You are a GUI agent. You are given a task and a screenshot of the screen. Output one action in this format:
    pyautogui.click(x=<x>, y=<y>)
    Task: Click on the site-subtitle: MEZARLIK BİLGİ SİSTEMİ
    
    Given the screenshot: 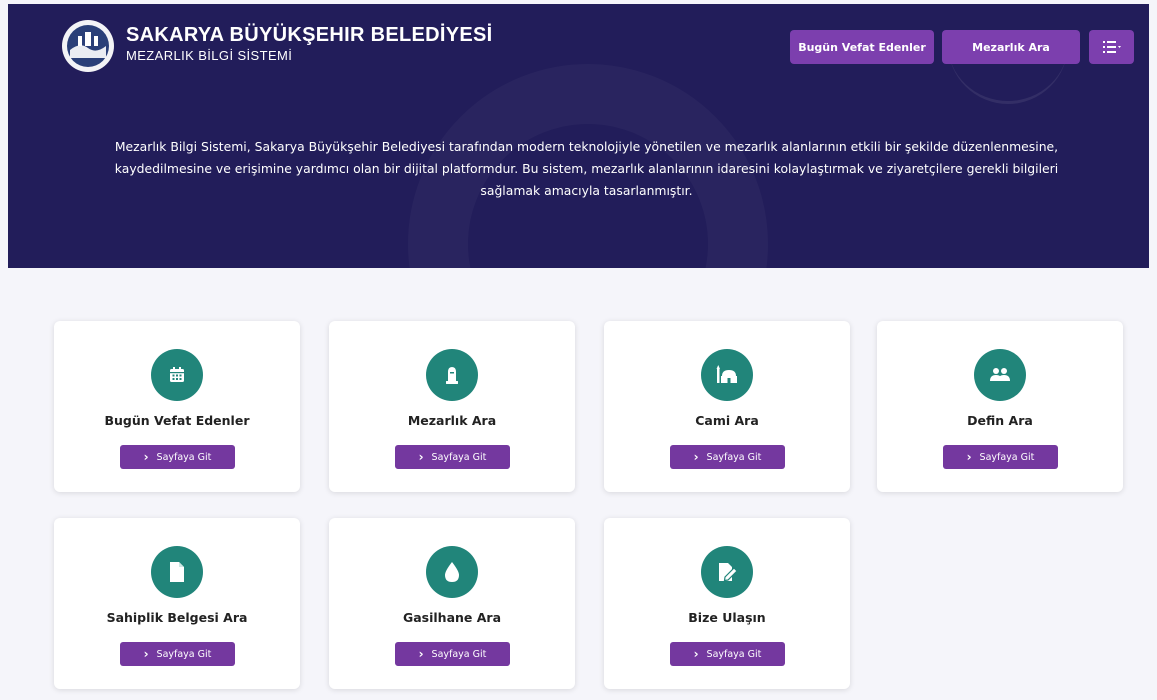 What is the action you would take?
    pyautogui.click(x=209, y=55)
    